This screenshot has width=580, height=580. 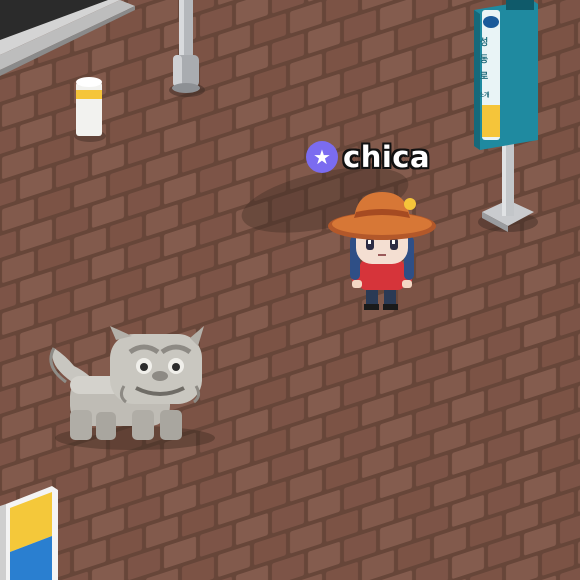 I want to click on sign-labels: 성 동 로 소개, so click(x=508, y=75).